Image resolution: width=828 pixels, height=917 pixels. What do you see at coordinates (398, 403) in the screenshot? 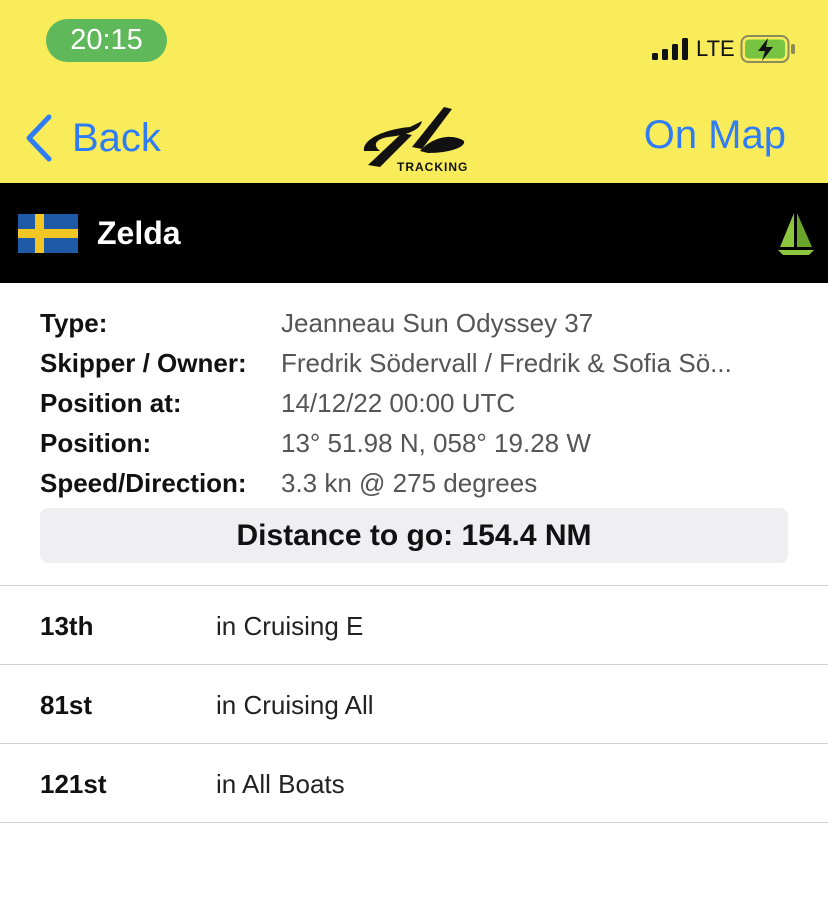
I see `detail-value: 14/12/22 00:00 UTC` at bounding box center [398, 403].